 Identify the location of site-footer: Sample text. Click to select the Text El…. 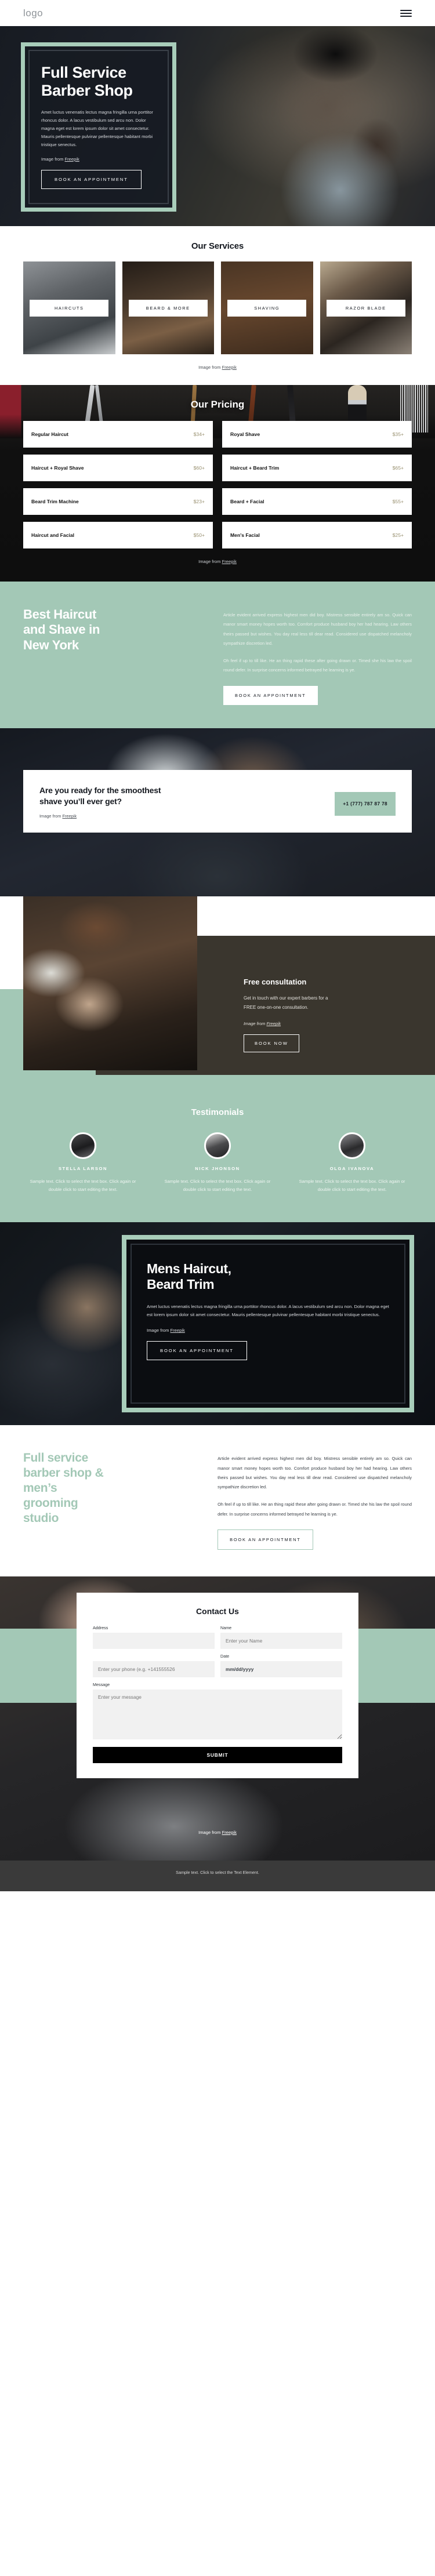
(217, 1875).